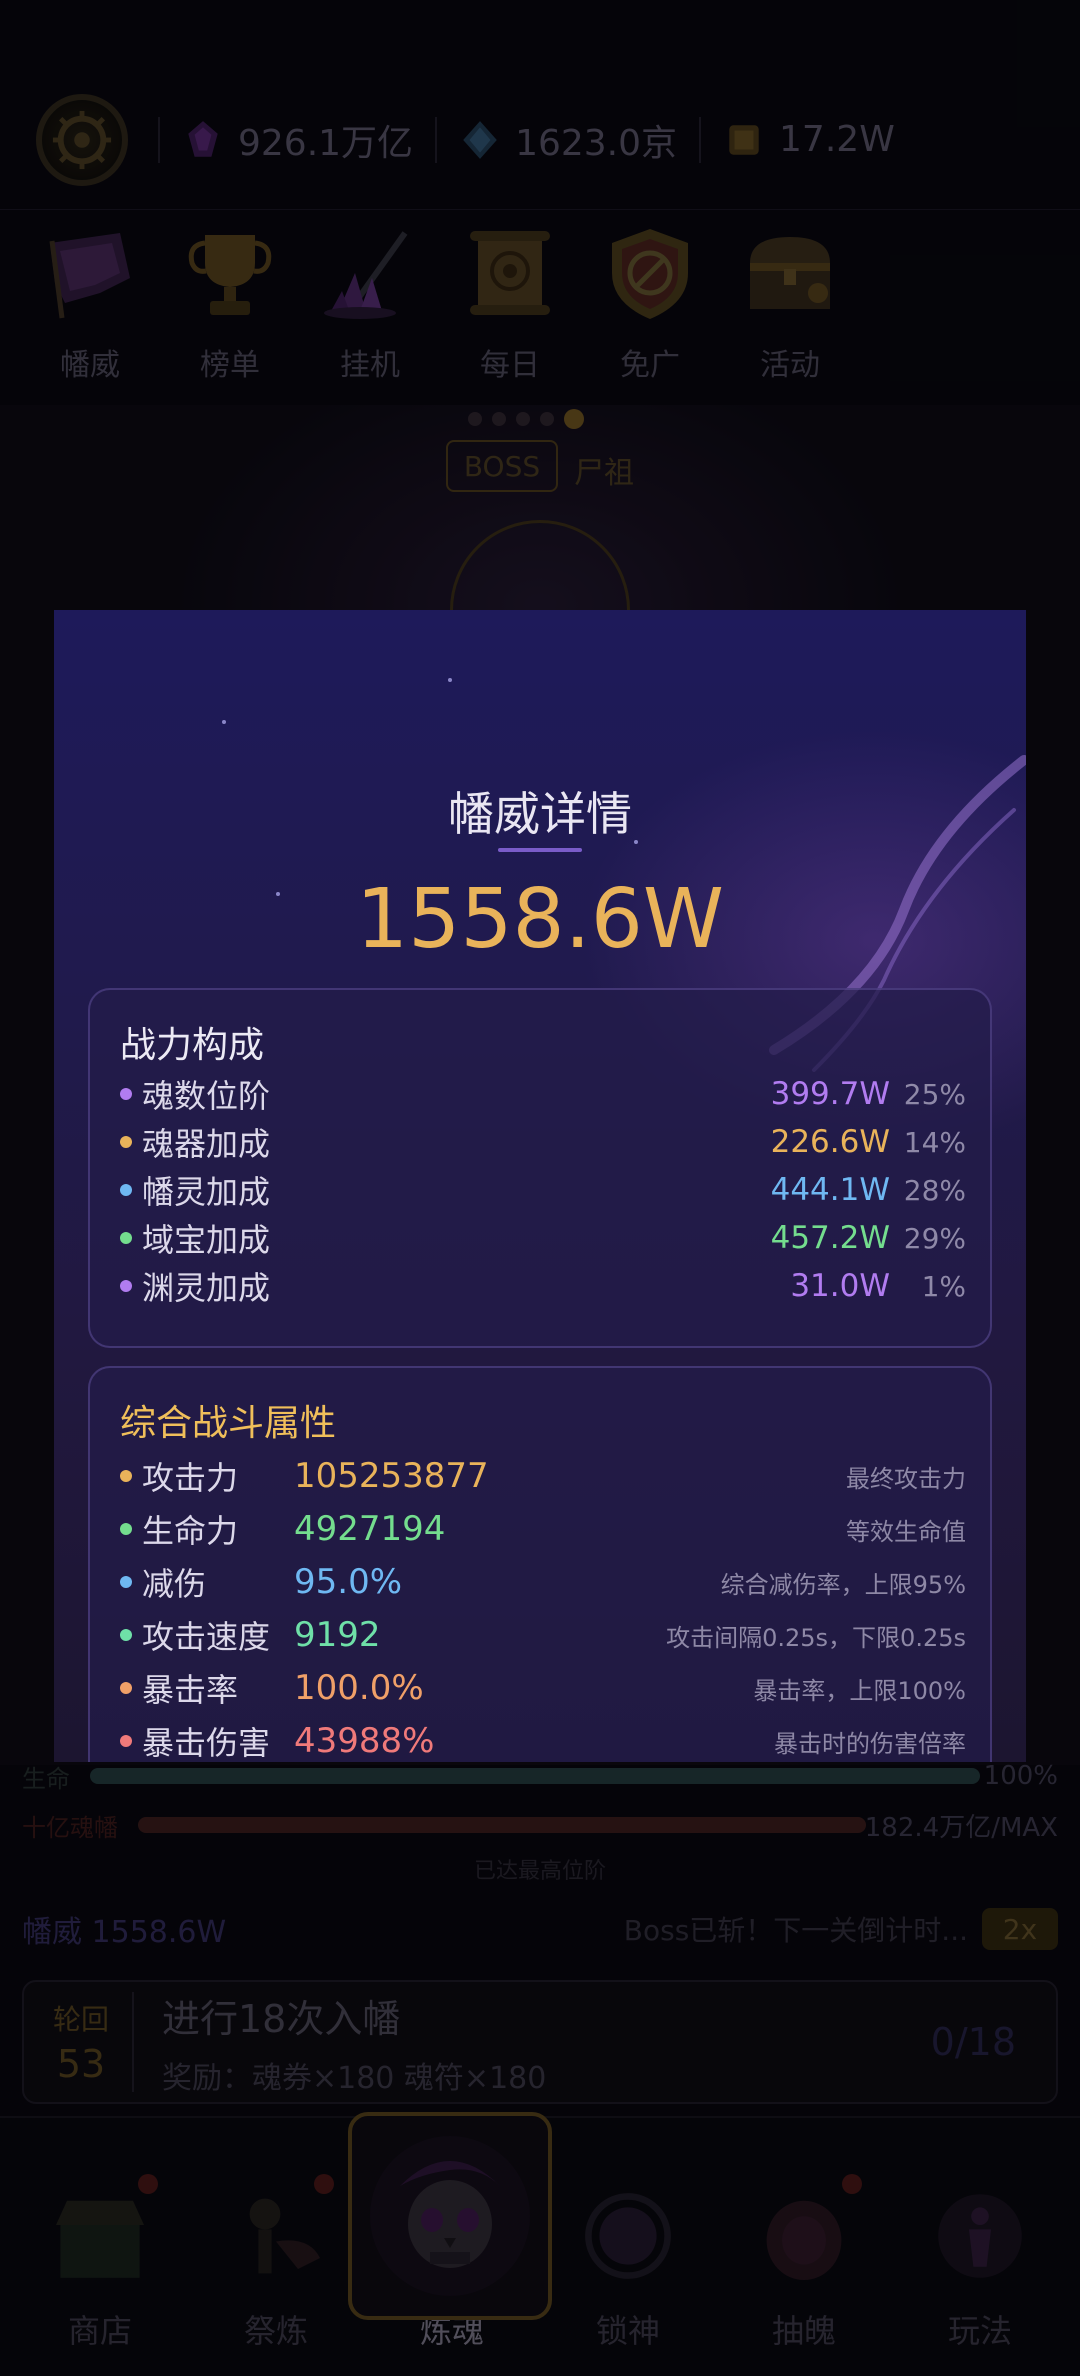 Image resolution: width=1080 pixels, height=2376 pixels. Describe the element at coordinates (337, 1635) in the screenshot. I see `attribute-value: 9192` at that location.